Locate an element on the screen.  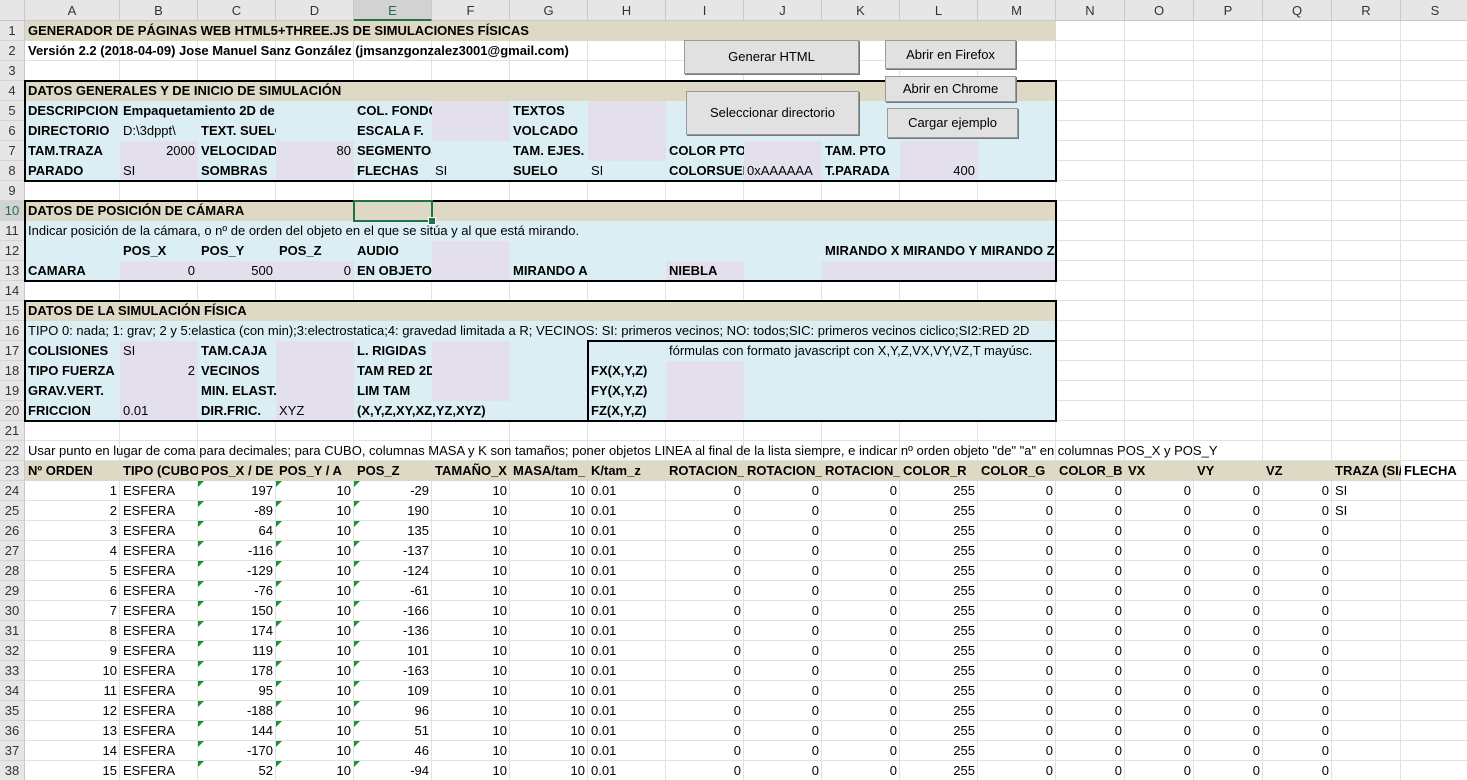
value-parado: SI is located at coordinates (159, 171).